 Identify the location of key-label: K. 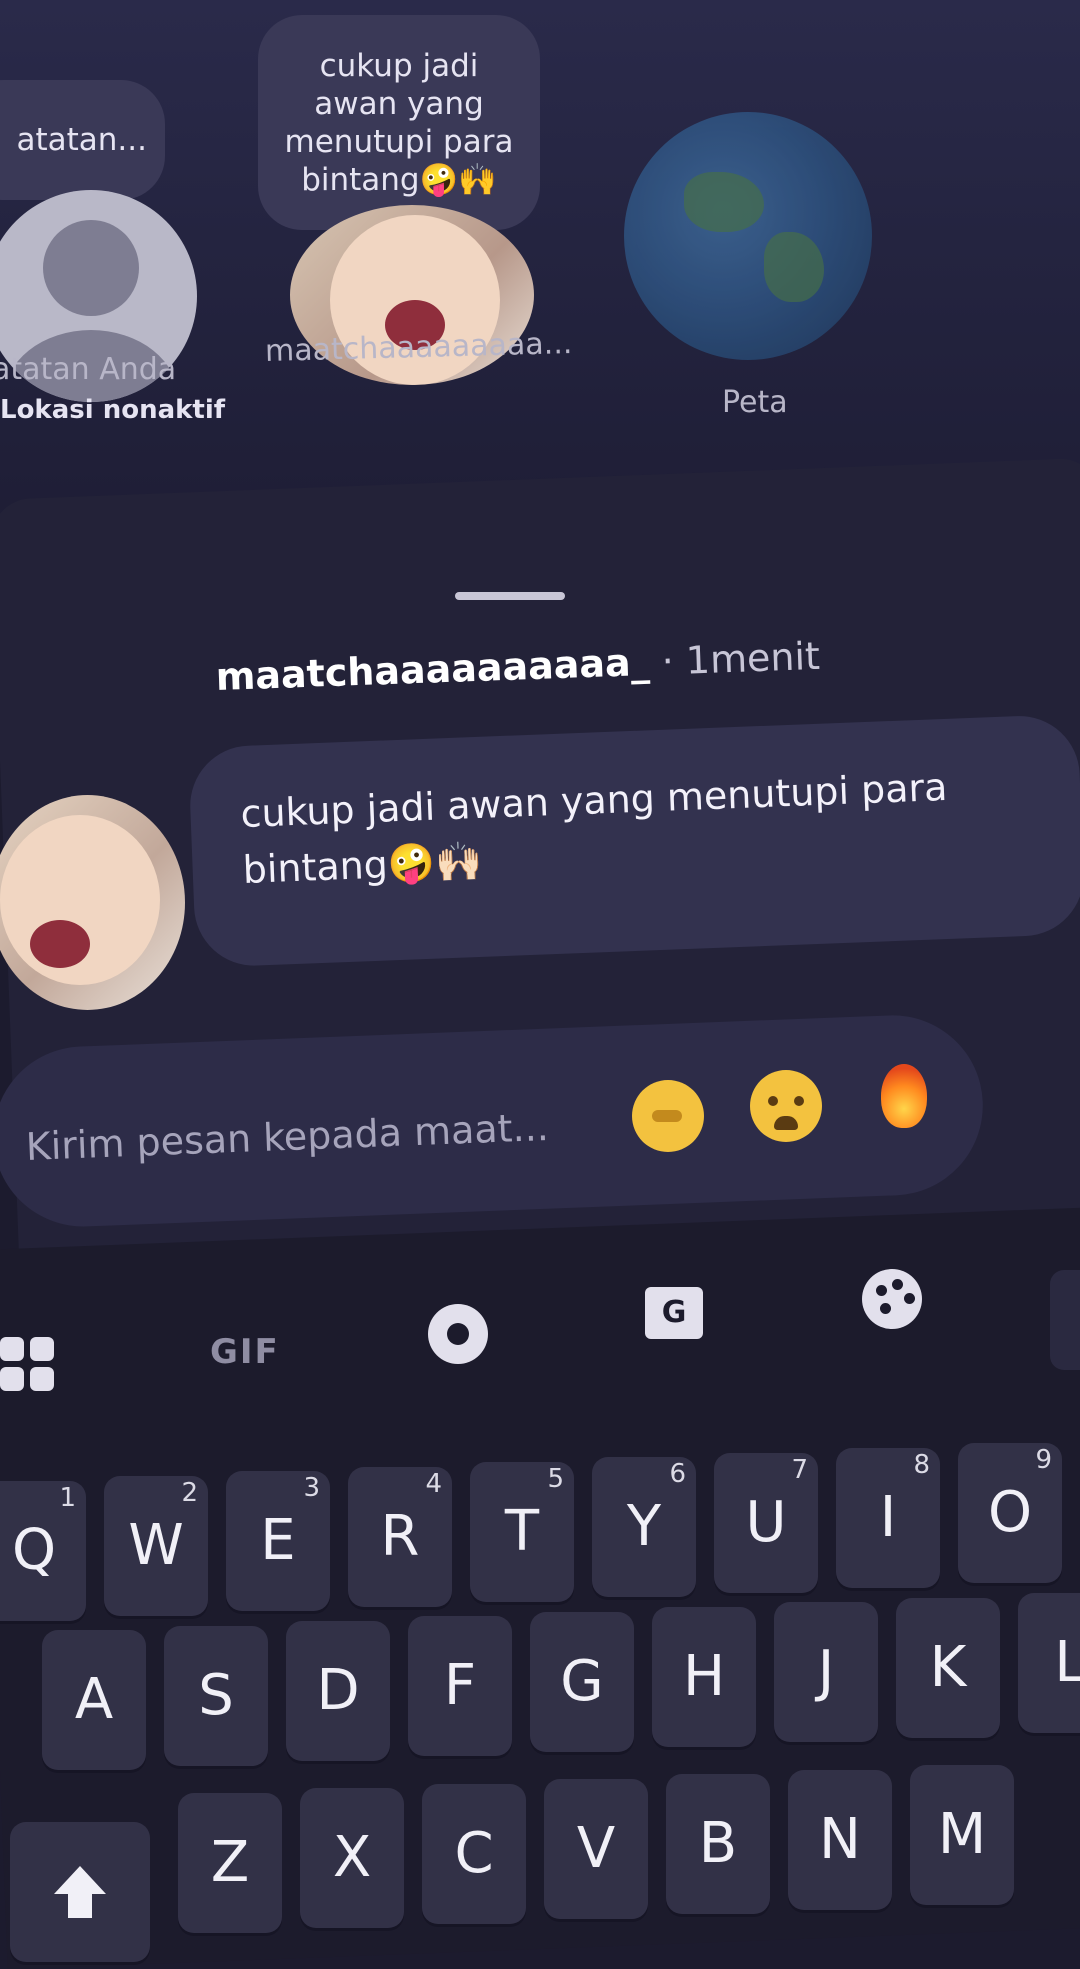
(948, 1667).